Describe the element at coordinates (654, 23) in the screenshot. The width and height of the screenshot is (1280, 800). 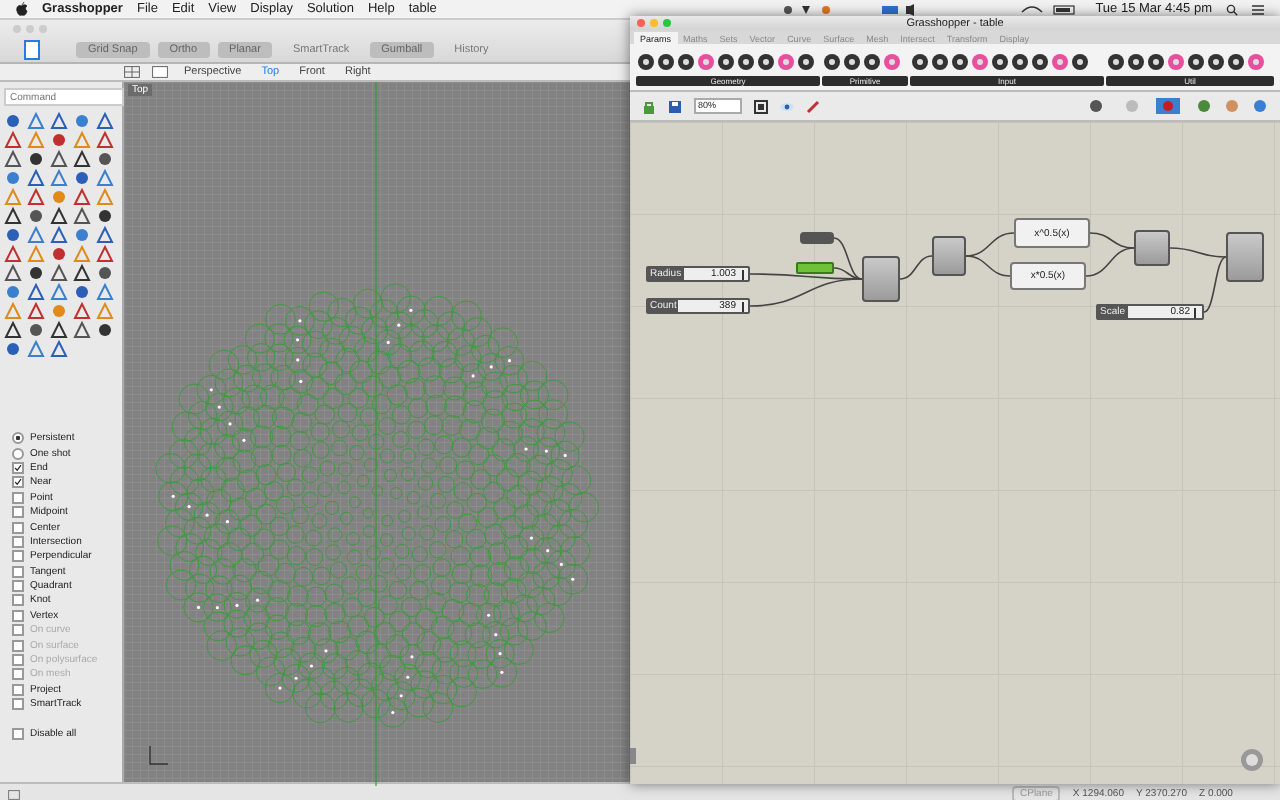
I see `window-controls-icon` at that location.